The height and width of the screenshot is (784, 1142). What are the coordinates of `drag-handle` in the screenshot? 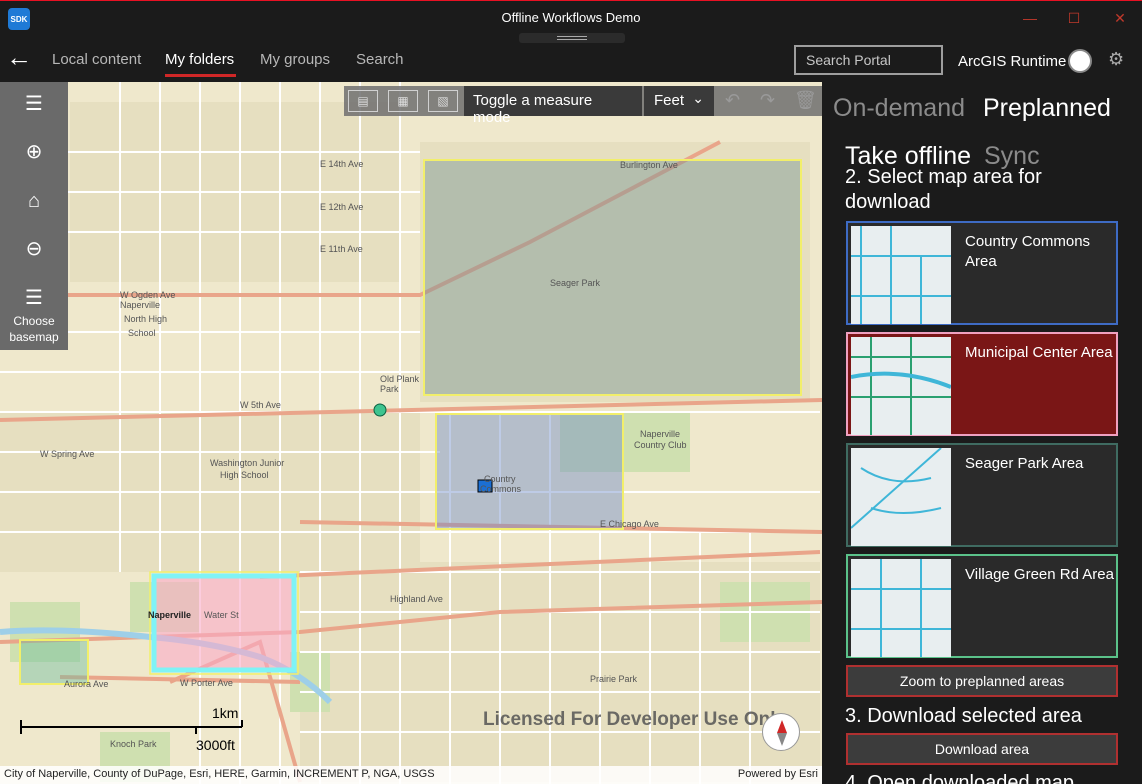 It's located at (572, 38).